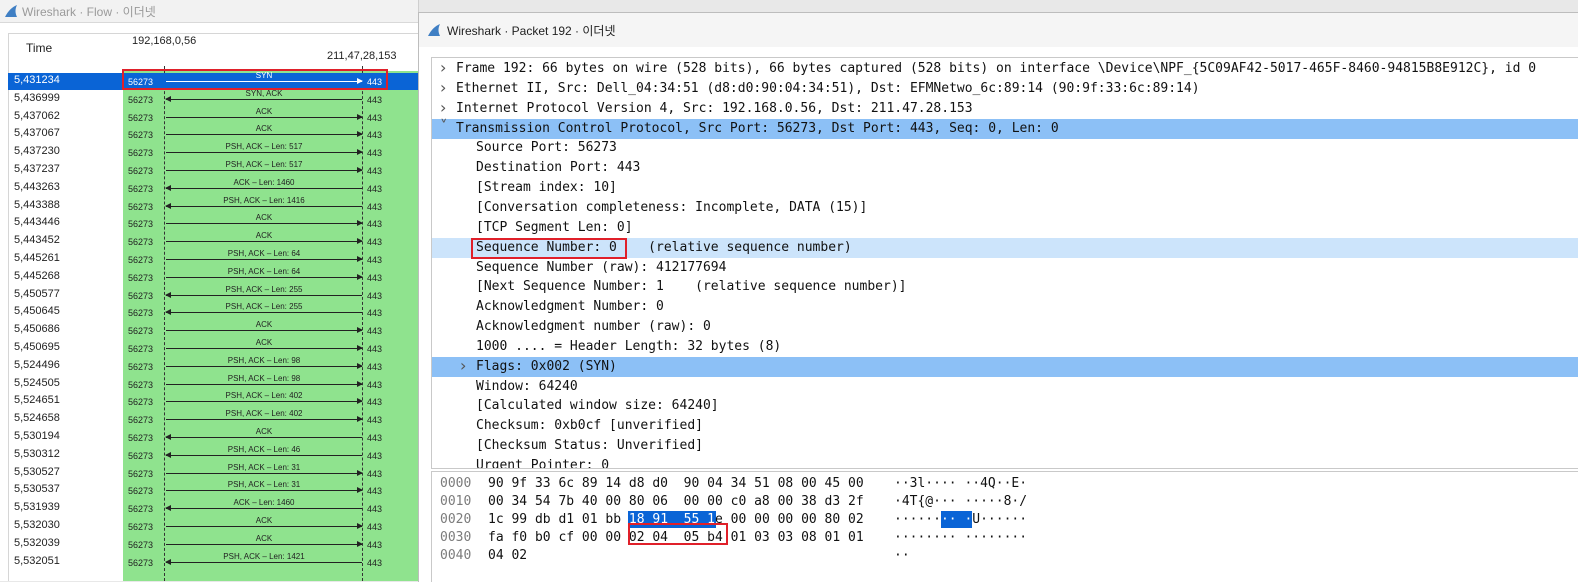  Describe the element at coordinates (209, 133) in the screenshot. I see `flow-row: 5,437067 56273 ACK 443` at that location.